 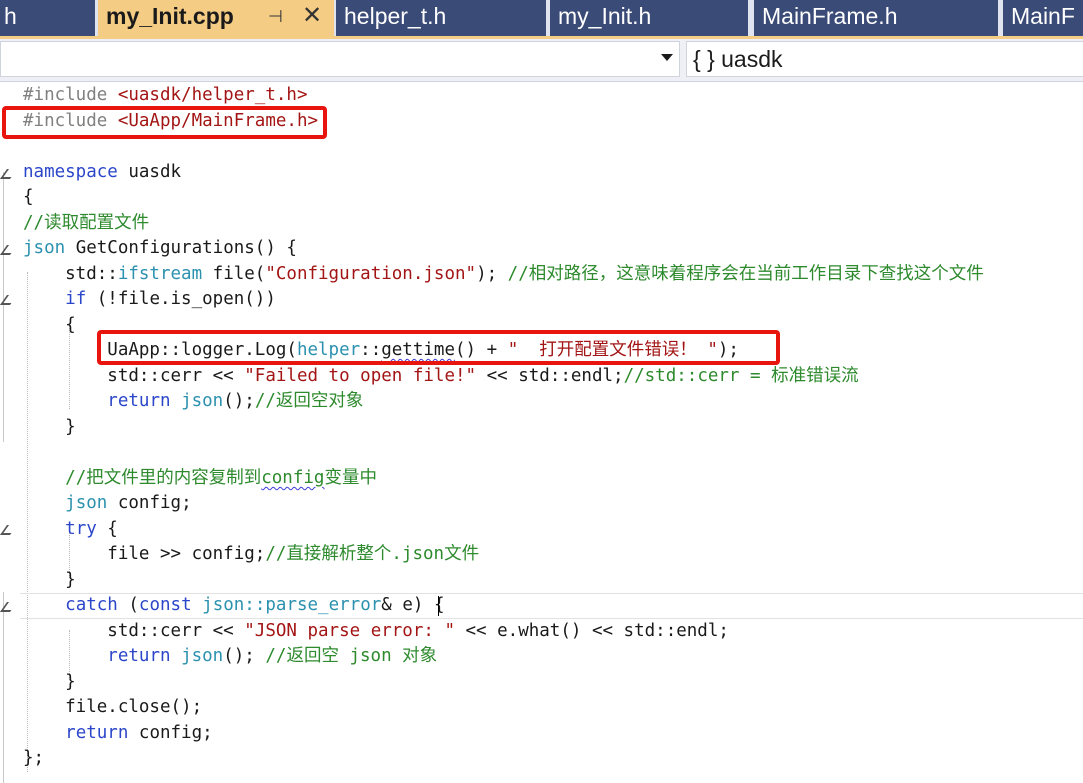 I want to click on tab-label: h, so click(x=10, y=16).